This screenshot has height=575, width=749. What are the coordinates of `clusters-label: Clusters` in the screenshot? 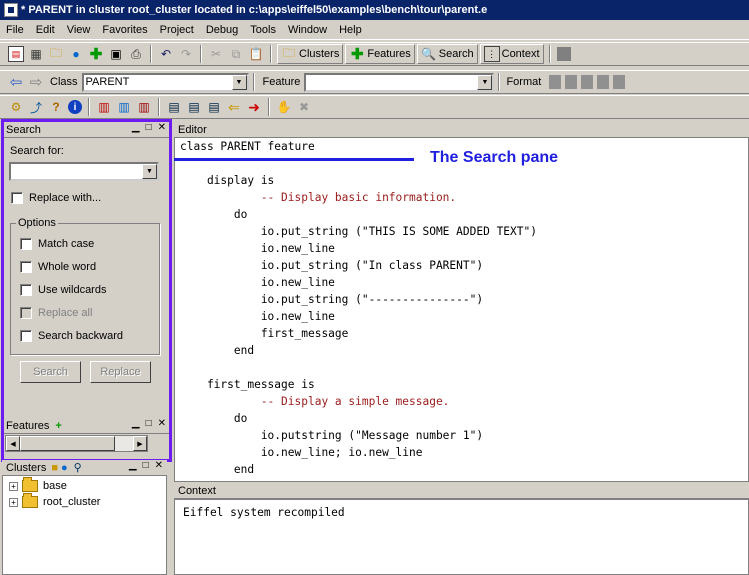 It's located at (319, 54).